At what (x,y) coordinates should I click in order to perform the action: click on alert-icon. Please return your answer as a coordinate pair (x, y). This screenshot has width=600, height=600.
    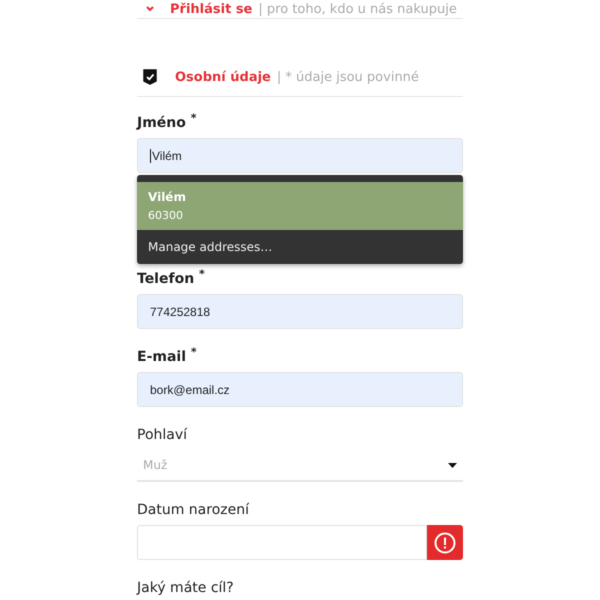
    Looking at the image, I should click on (445, 543).